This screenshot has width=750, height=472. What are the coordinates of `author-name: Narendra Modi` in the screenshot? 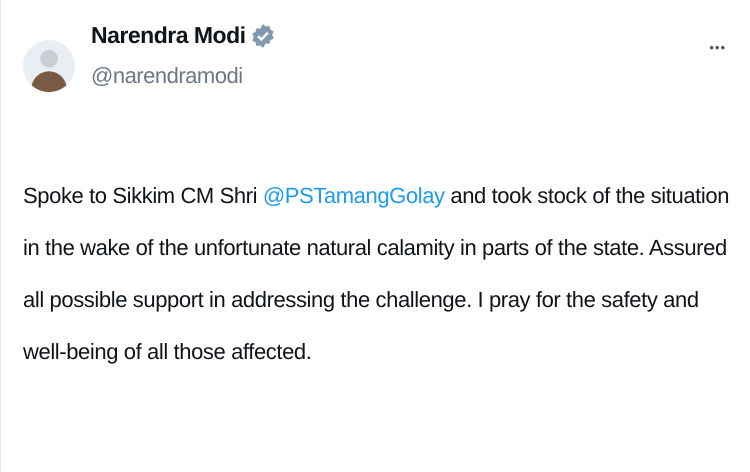 It's located at (168, 35).